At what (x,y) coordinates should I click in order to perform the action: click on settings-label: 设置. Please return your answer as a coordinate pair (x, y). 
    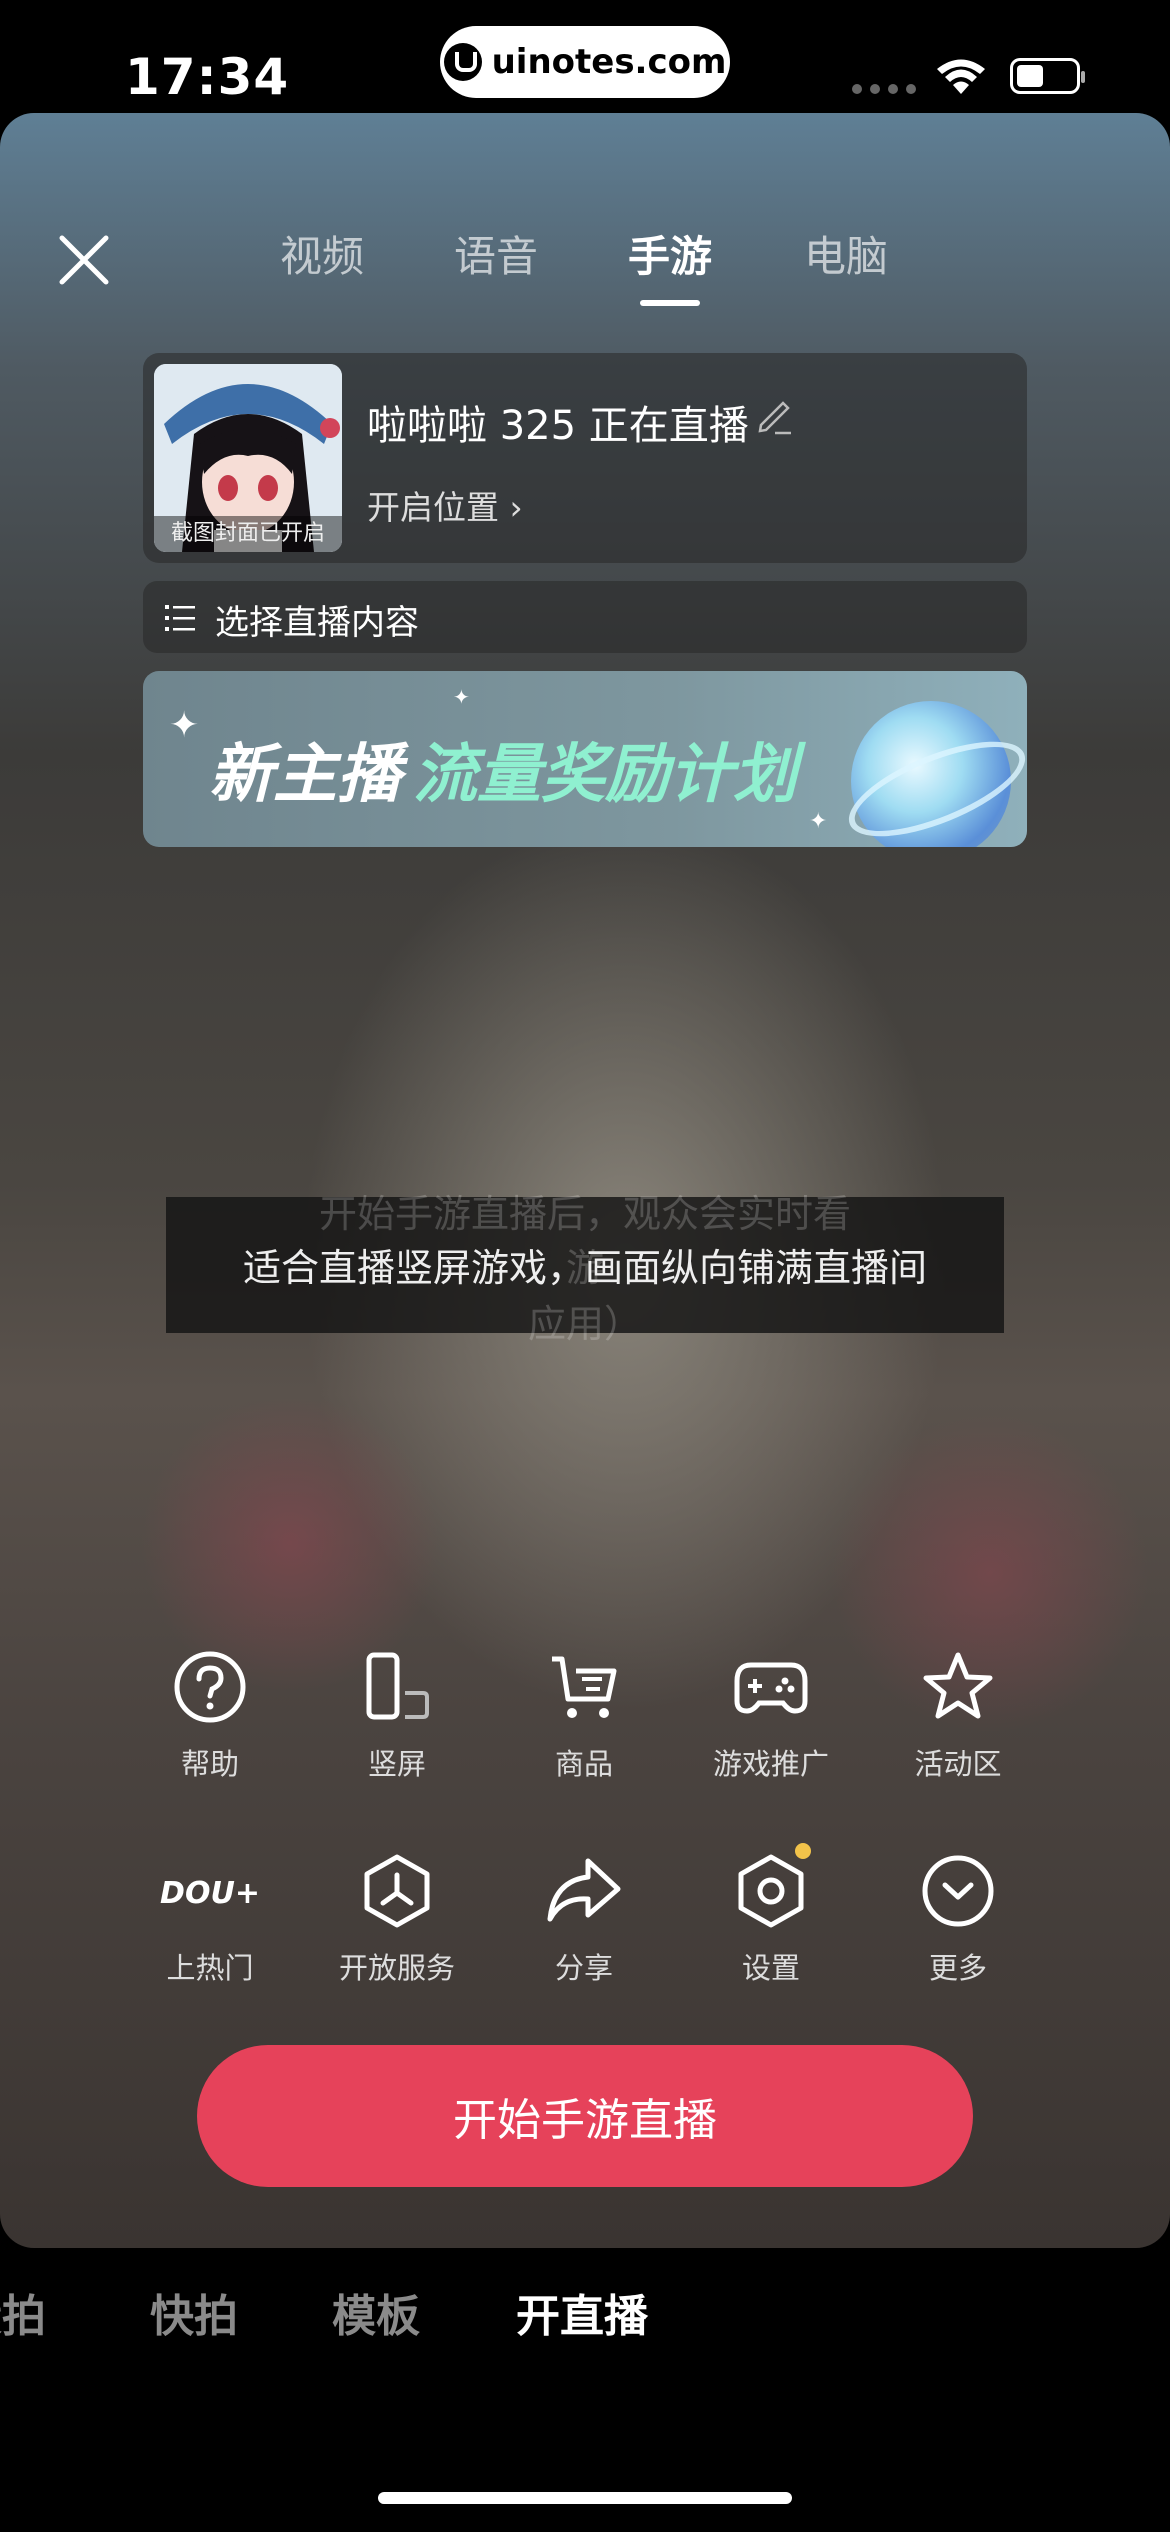
    Looking at the image, I should click on (770, 1968).